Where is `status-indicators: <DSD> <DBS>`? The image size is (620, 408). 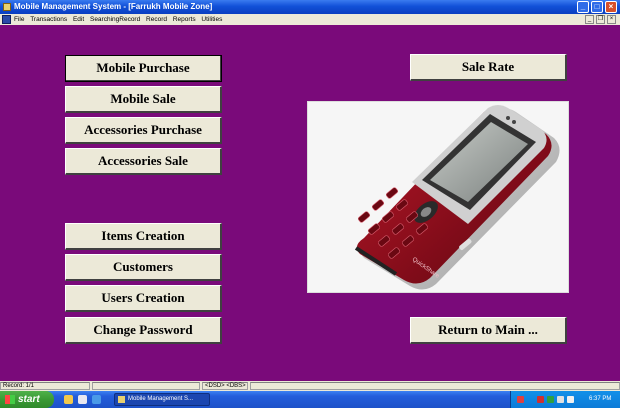
status-indicators: <DSD> <DBS> is located at coordinates (225, 386).